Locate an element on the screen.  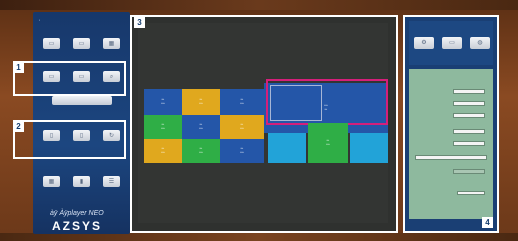
open-button: ▭ is located at coordinates (81, 43).